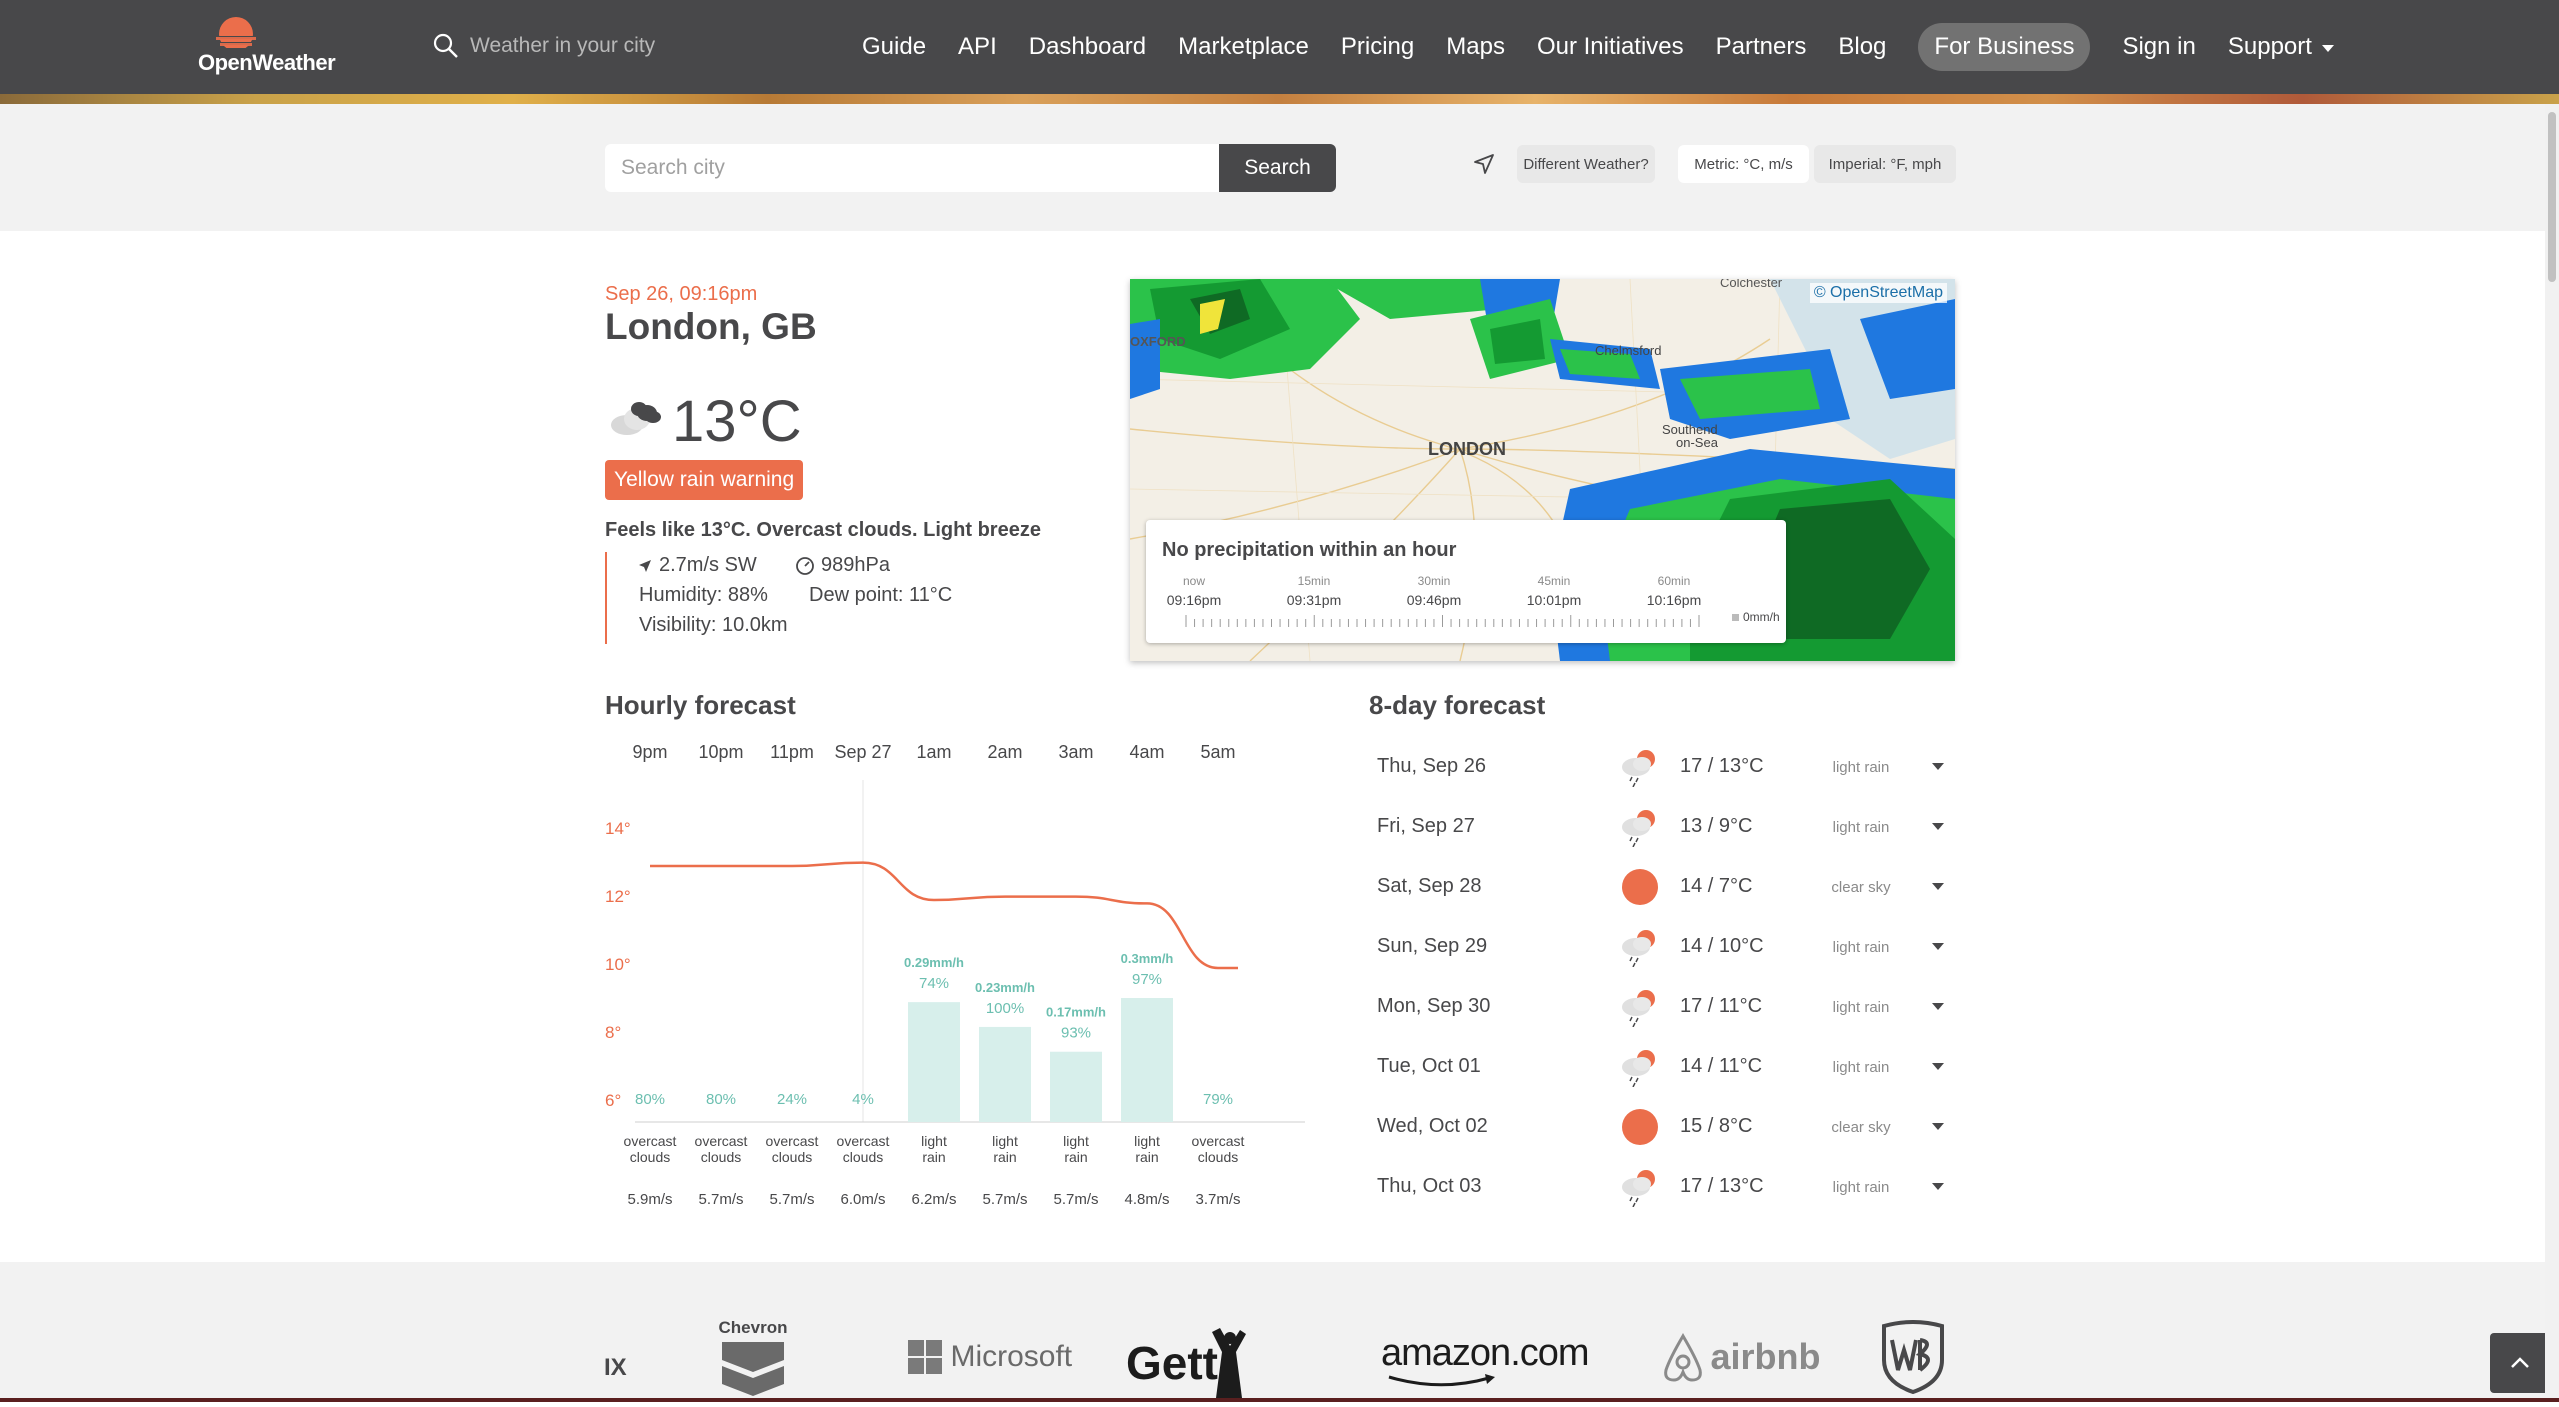 The width and height of the screenshot is (2559, 1407). What do you see at coordinates (1662, 1007) in the screenshot?
I see `daily-forecast-row: Mon, Sep 30 17 / 11°C light rain` at bounding box center [1662, 1007].